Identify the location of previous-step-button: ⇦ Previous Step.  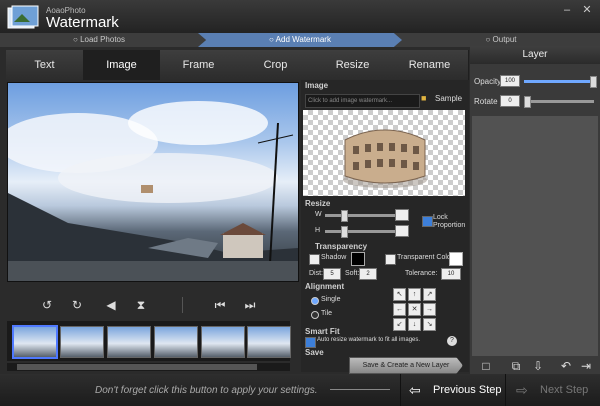
(452, 390).